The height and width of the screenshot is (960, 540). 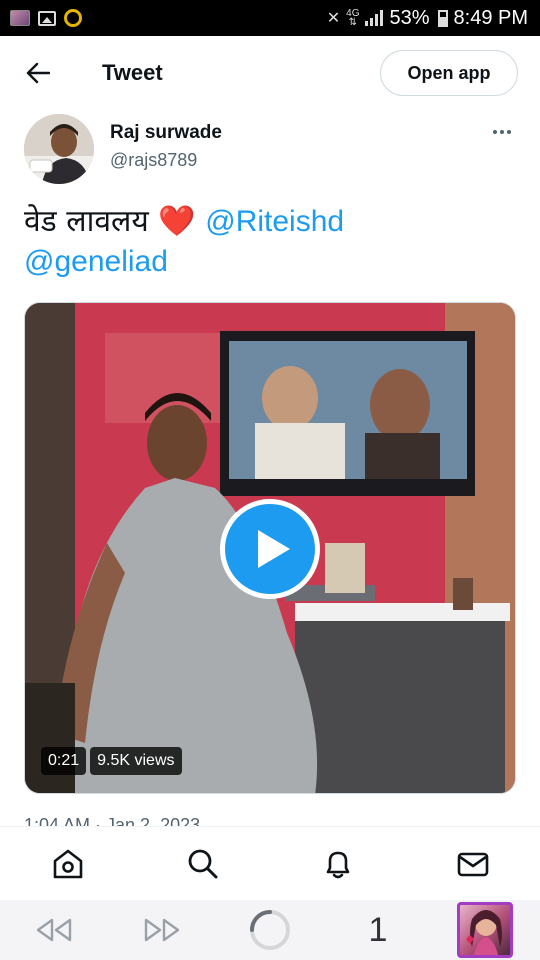 I want to click on browser-forward-button, so click(x=162, y=930).